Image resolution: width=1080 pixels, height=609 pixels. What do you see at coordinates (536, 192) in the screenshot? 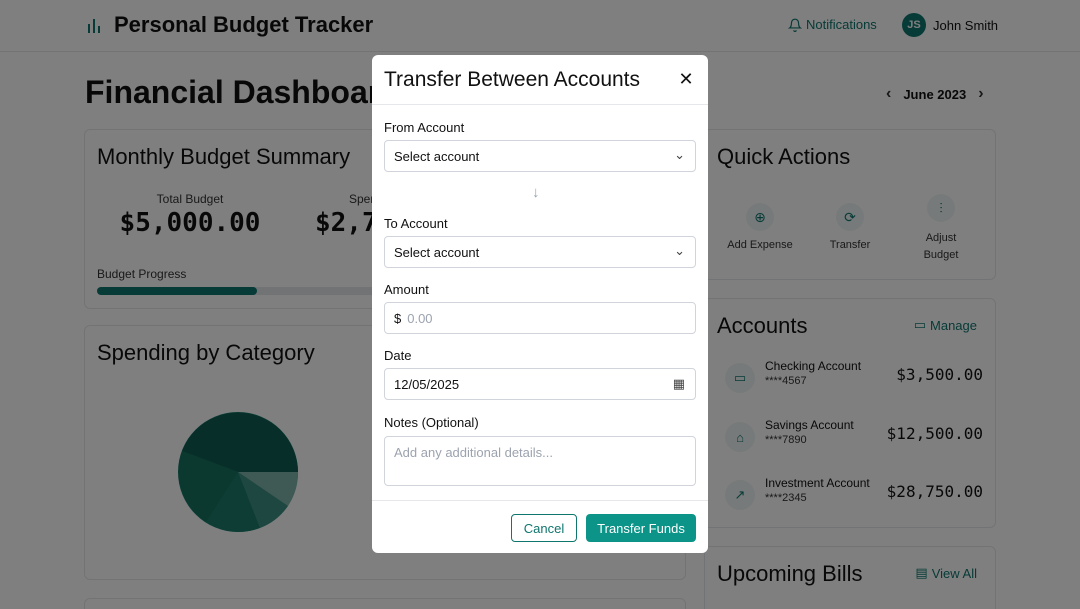
I see `arrow-down-icon: ↓` at bounding box center [536, 192].